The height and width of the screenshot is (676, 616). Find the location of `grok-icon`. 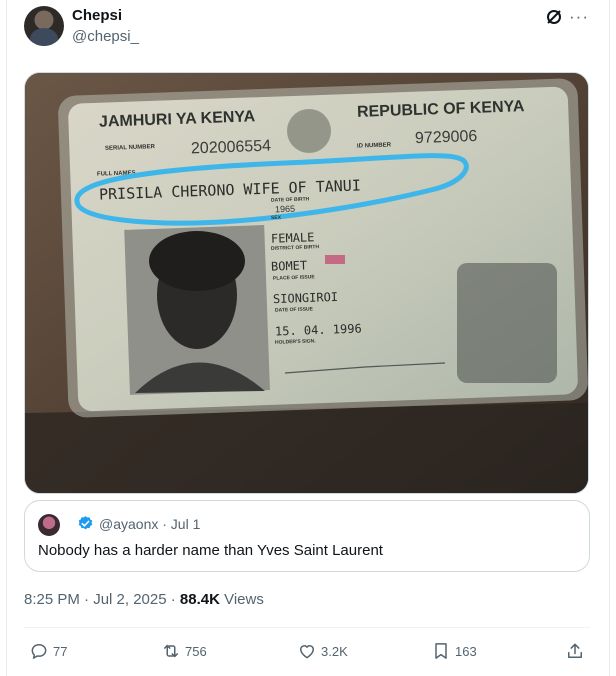

grok-icon is located at coordinates (554, 17).